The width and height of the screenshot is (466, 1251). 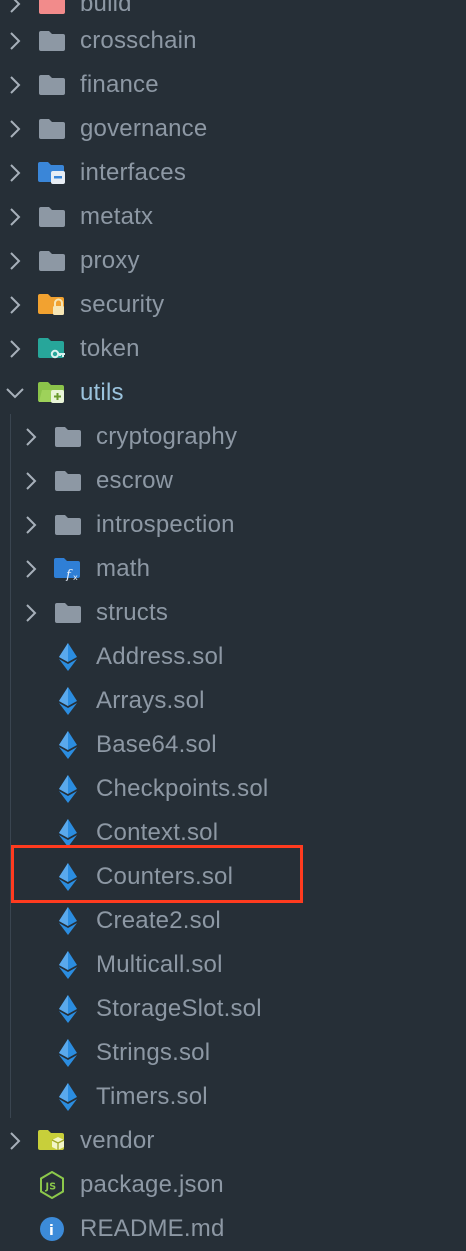 I want to click on tree-item-label: Multicall.sol, so click(x=159, y=964).